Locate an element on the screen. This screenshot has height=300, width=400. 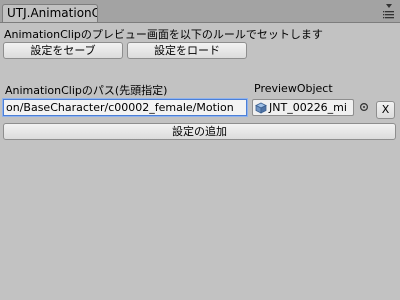
preview-object-field: JNT_00226_mi is located at coordinates (303, 107).